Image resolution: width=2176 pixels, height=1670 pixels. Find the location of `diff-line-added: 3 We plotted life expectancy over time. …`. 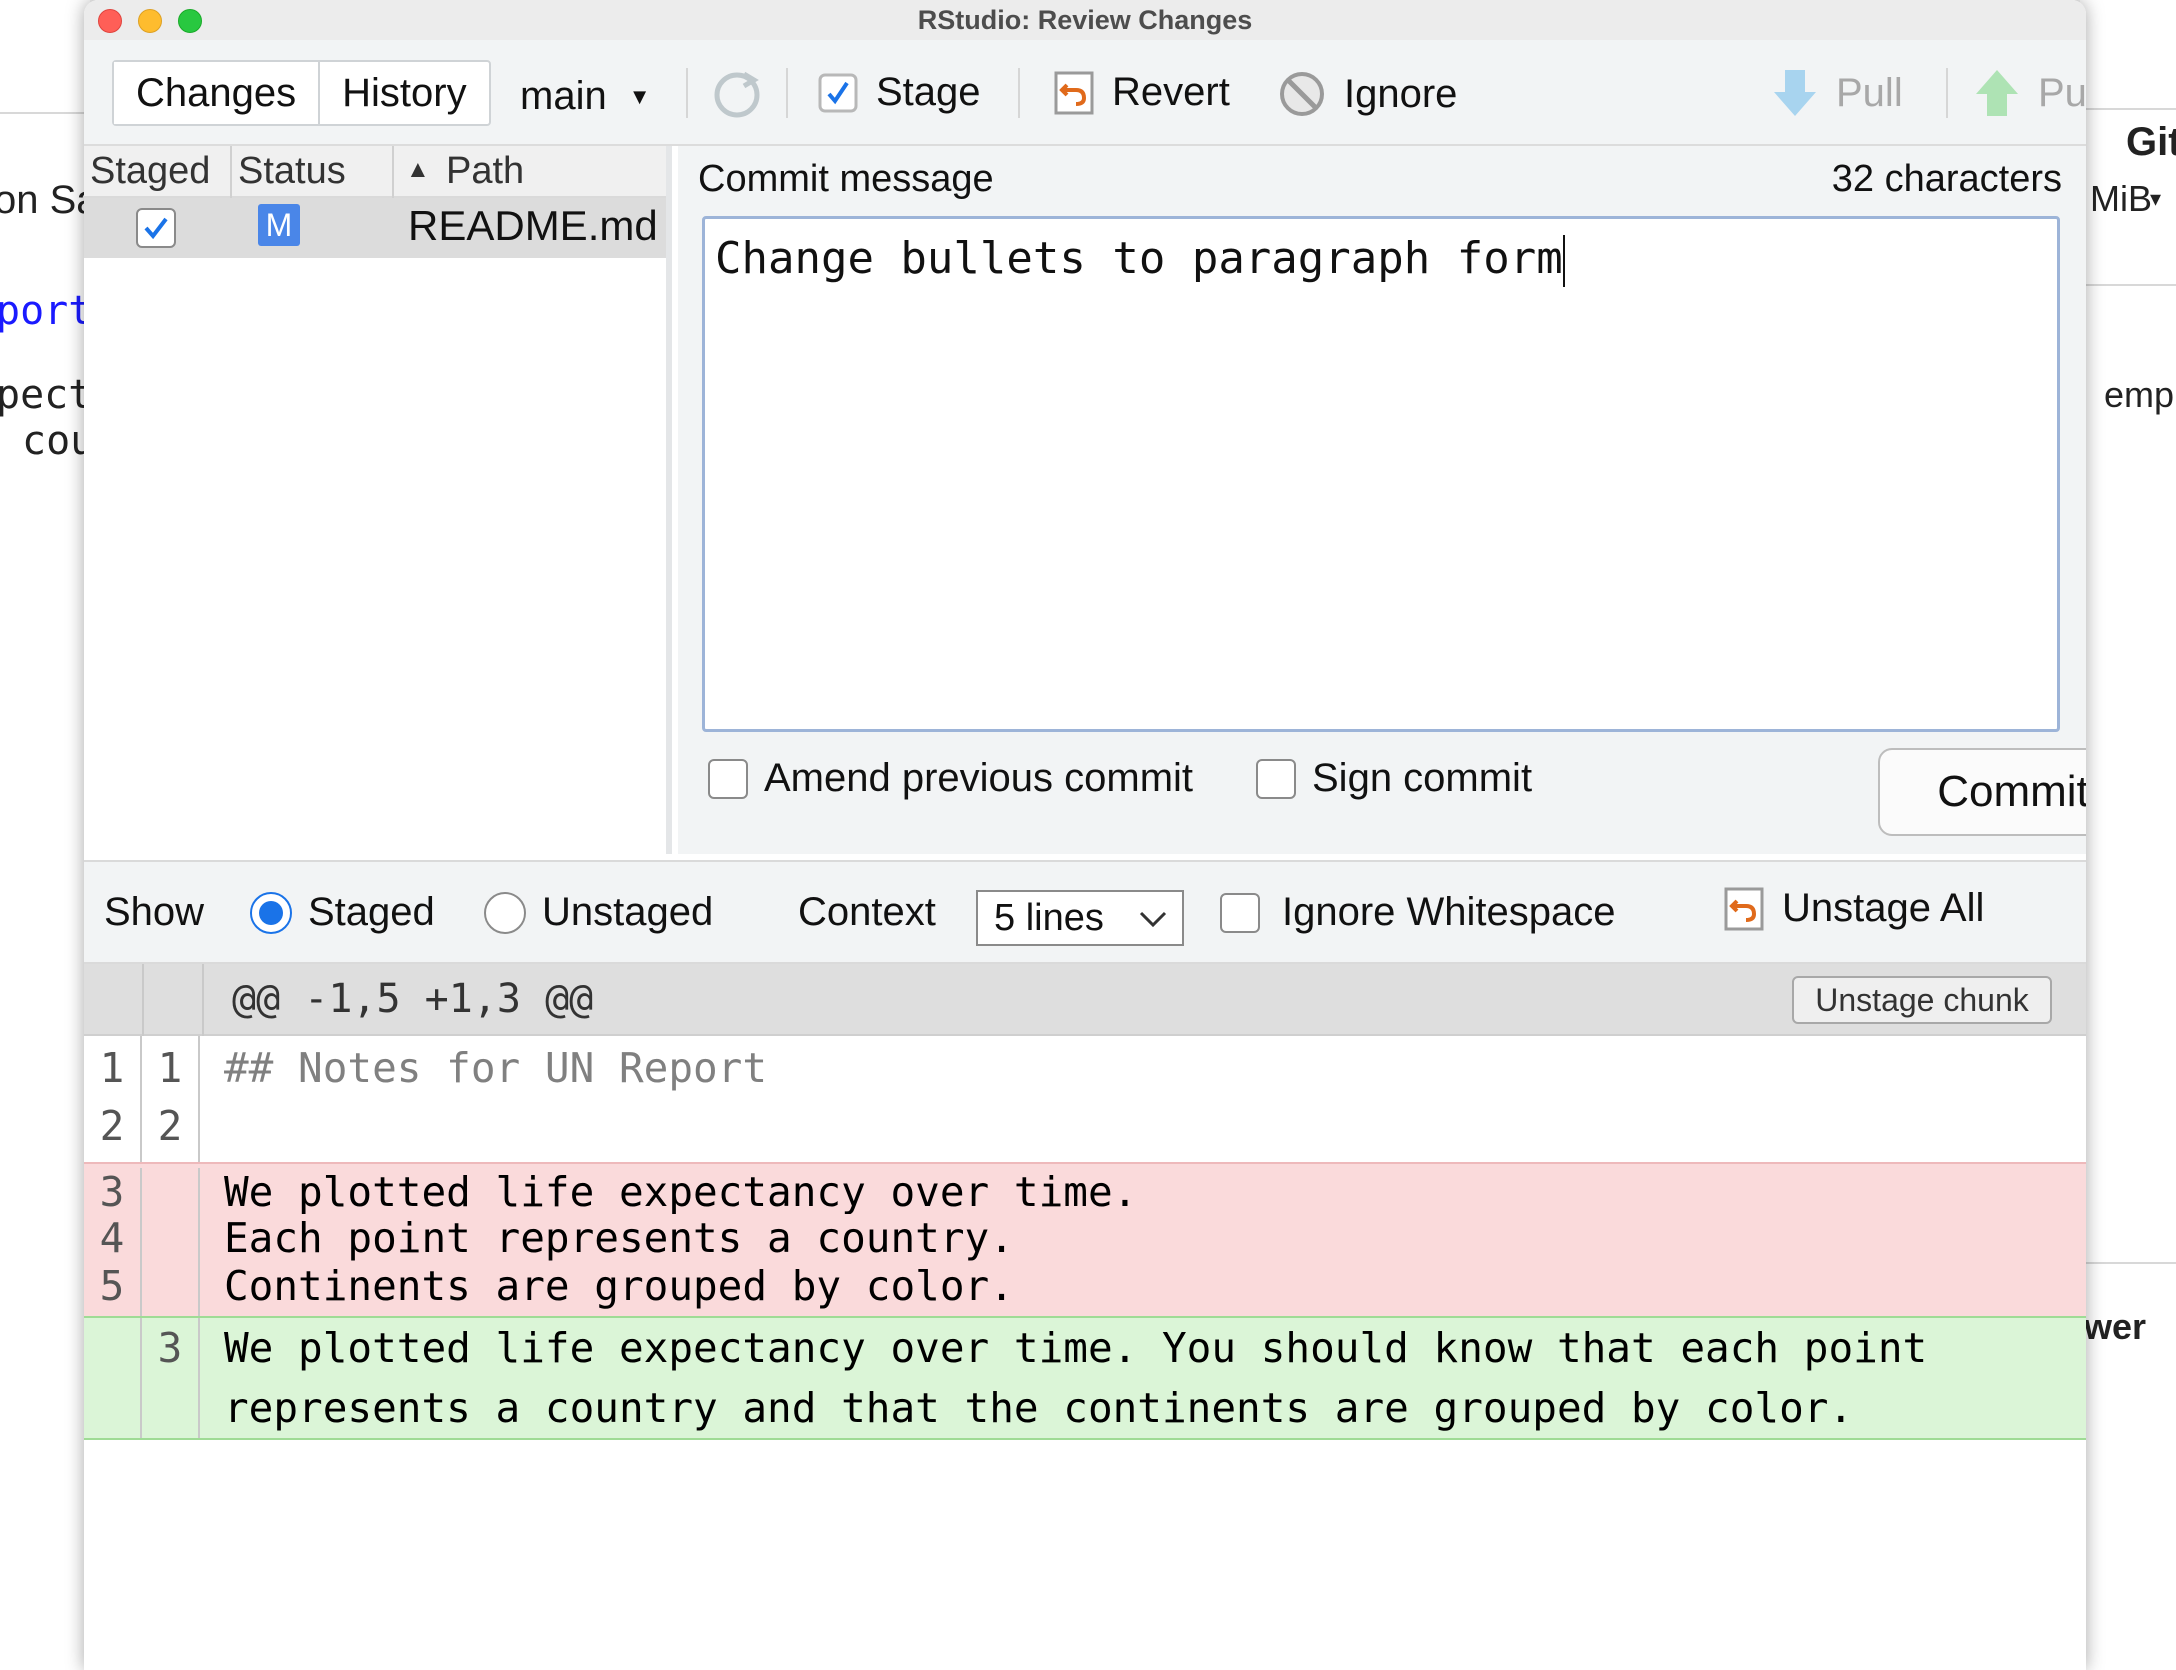

diff-line-added: 3 We plotted life expectancy over time. … is located at coordinates (1085, 1378).